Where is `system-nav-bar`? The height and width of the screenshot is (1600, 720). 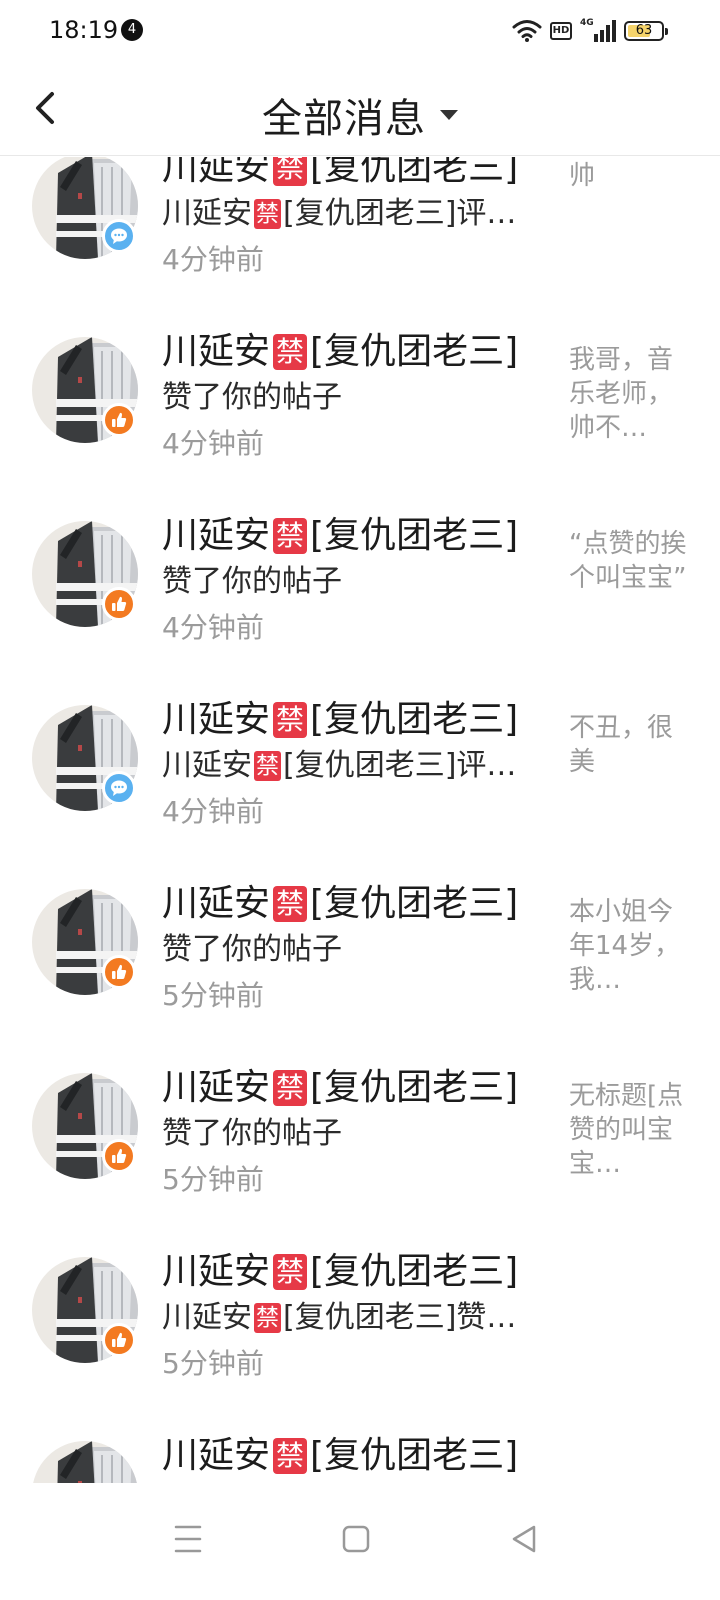
system-nav-bar is located at coordinates (360, 1541).